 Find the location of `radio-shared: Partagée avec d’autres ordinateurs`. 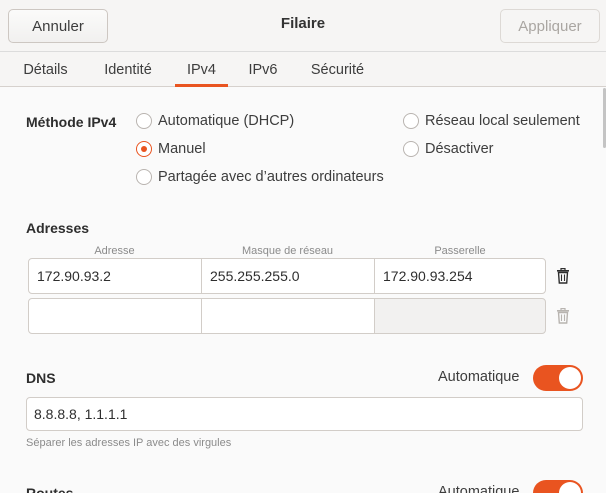

radio-shared: Partagée avec d’autres ordinateurs is located at coordinates (260, 177).